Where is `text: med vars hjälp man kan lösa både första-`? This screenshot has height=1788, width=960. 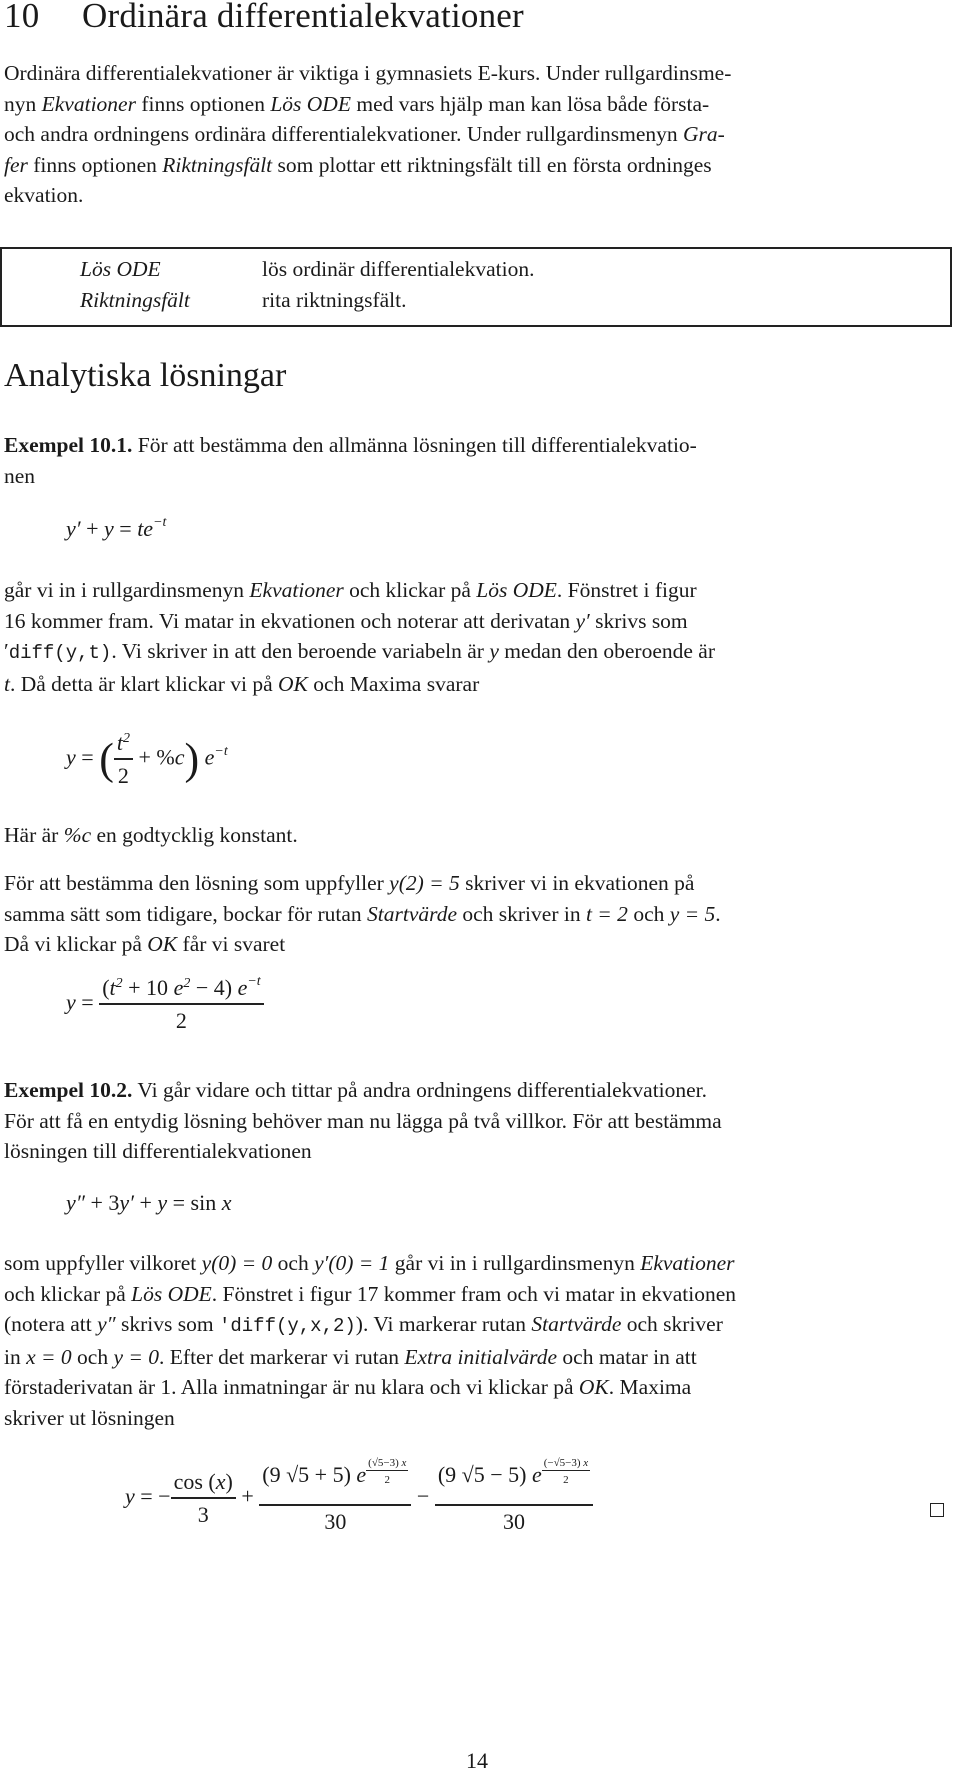
text: med vars hjälp man kan lösa både första- is located at coordinates (530, 103).